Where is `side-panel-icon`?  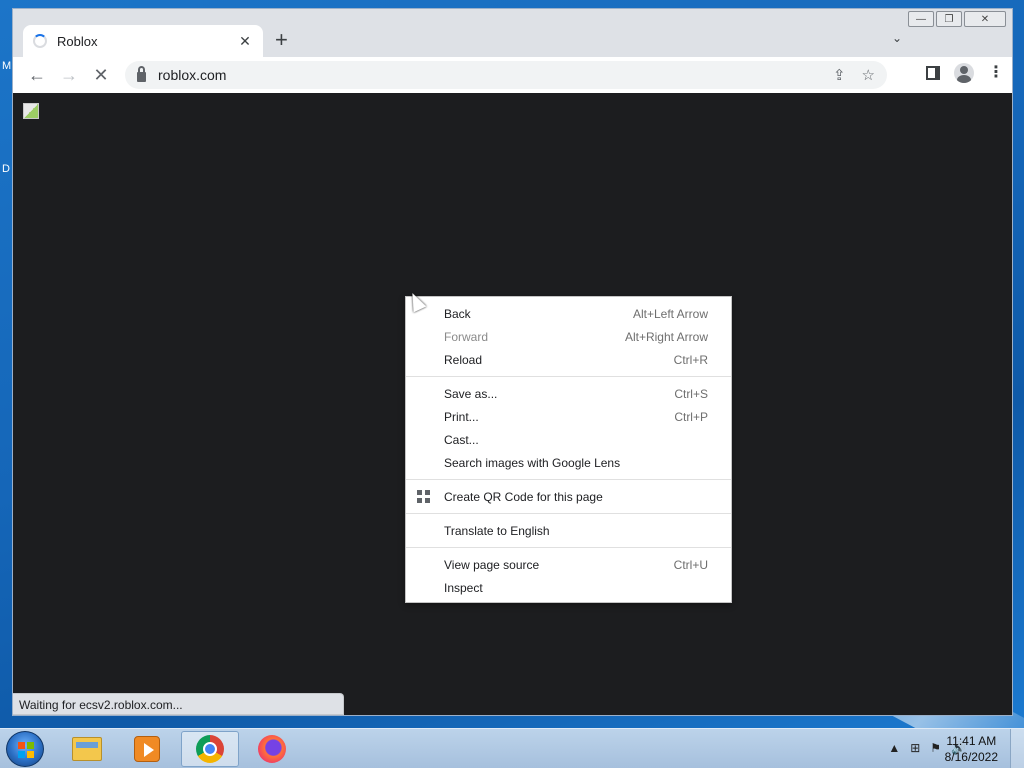 side-panel-icon is located at coordinates (933, 73).